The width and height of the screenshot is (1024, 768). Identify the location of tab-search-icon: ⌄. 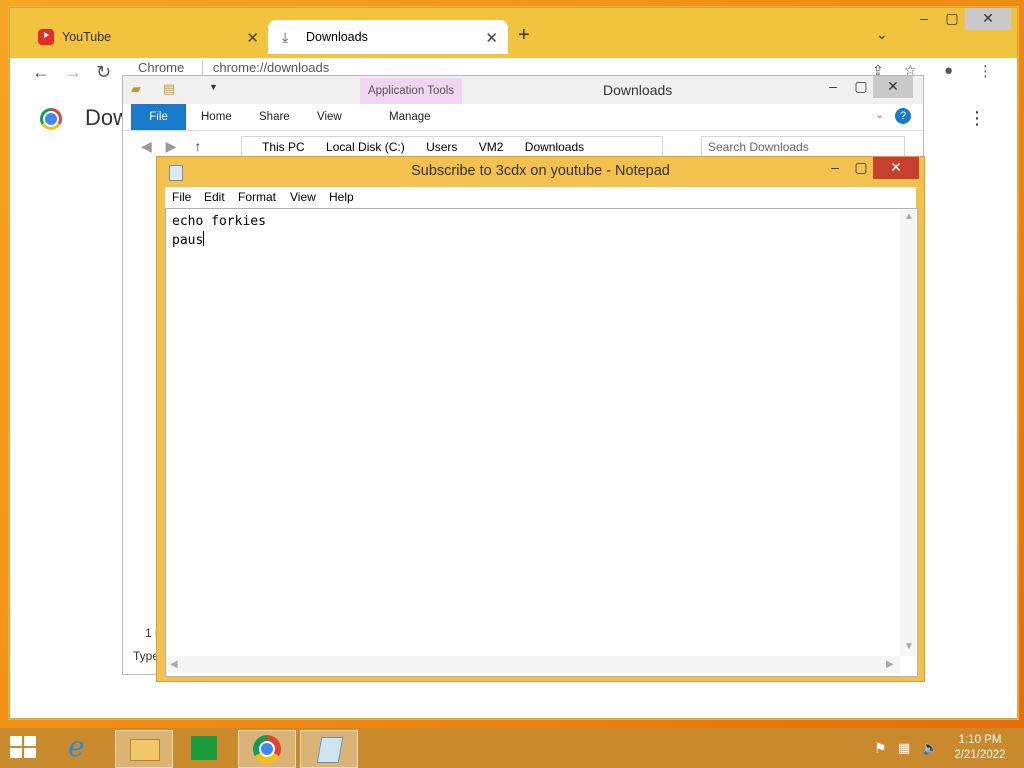
(882, 34).